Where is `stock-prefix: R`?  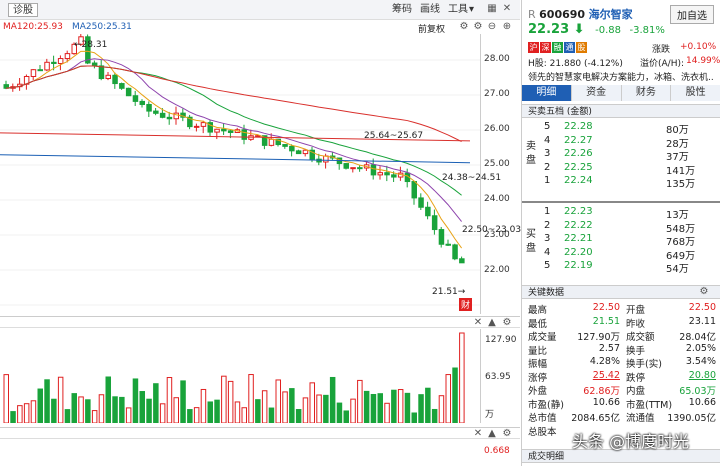 stock-prefix: R is located at coordinates (532, 14).